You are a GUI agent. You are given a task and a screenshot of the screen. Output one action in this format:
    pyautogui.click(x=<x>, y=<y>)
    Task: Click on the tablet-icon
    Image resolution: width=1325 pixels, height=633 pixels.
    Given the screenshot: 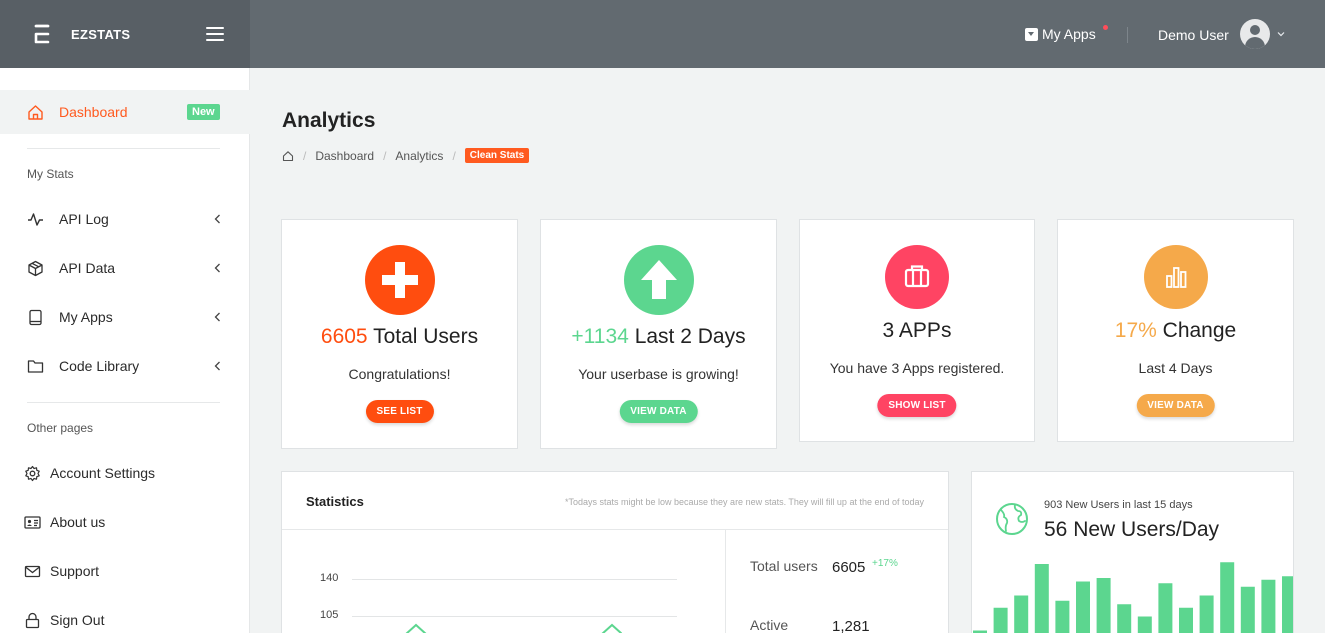 What is the action you would take?
    pyautogui.click(x=35, y=317)
    